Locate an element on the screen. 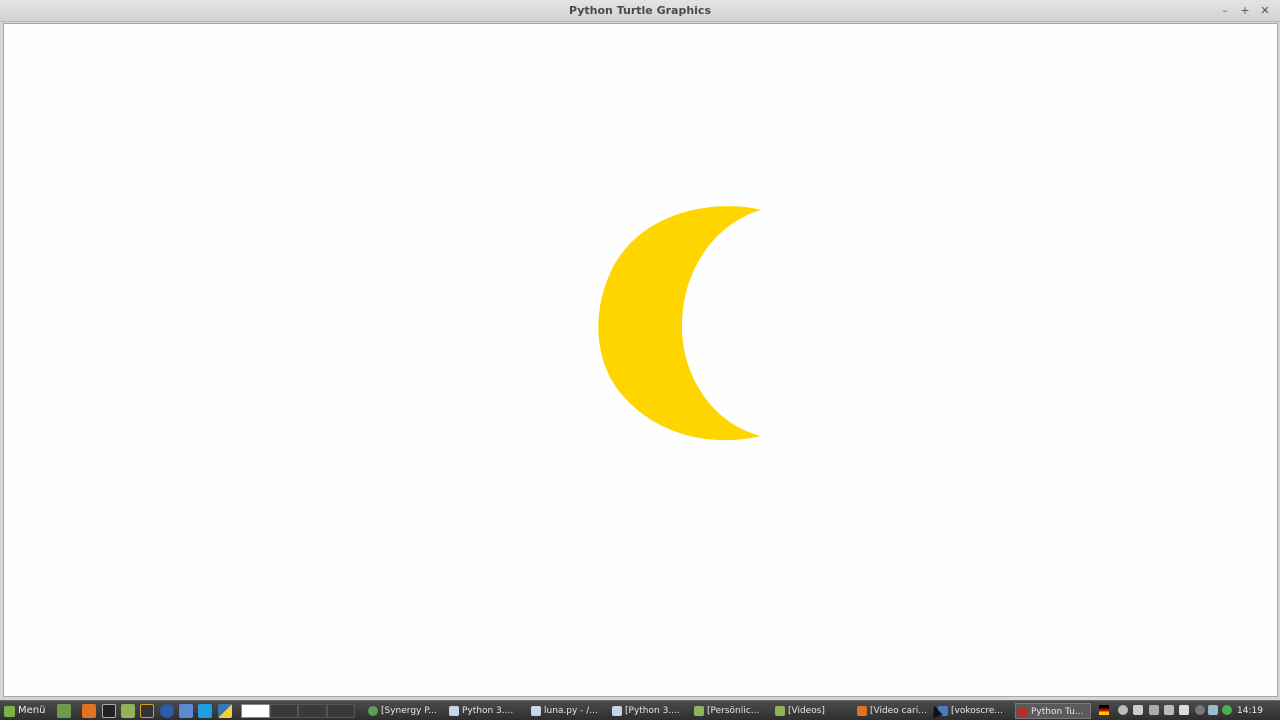 The image size is (1280, 720). update-icon is located at coordinates (1227, 710).